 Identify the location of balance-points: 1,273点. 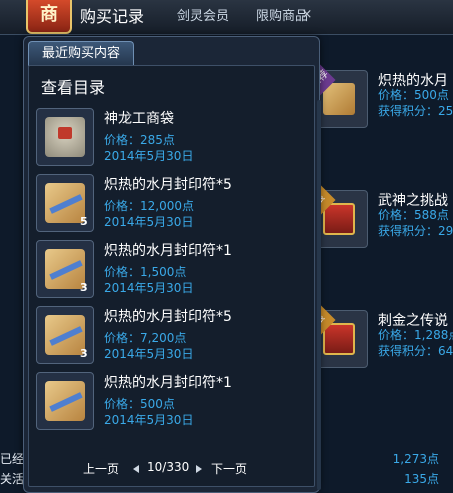
(415, 459).